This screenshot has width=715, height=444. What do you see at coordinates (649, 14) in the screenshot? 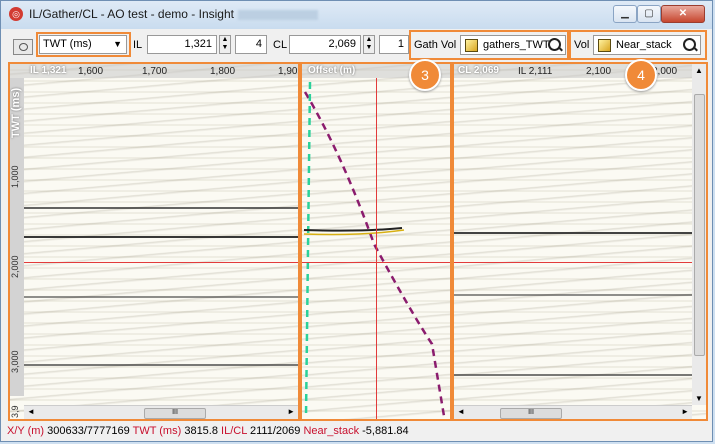
I see `maximize-button: ▢` at bounding box center [649, 14].